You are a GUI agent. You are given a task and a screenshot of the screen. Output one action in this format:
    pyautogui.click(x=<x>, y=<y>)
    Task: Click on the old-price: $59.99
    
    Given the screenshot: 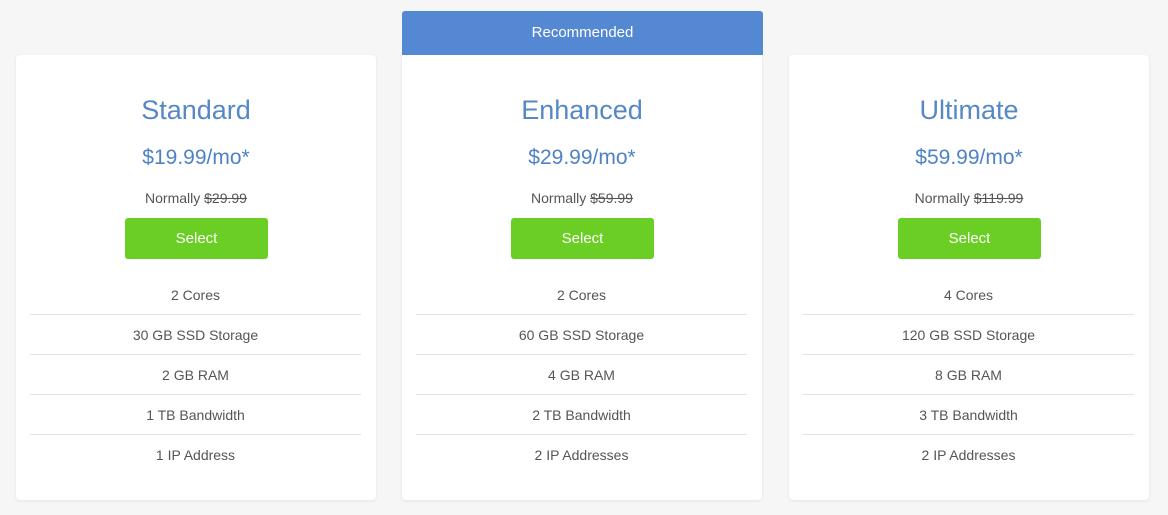 What is the action you would take?
    pyautogui.click(x=611, y=198)
    